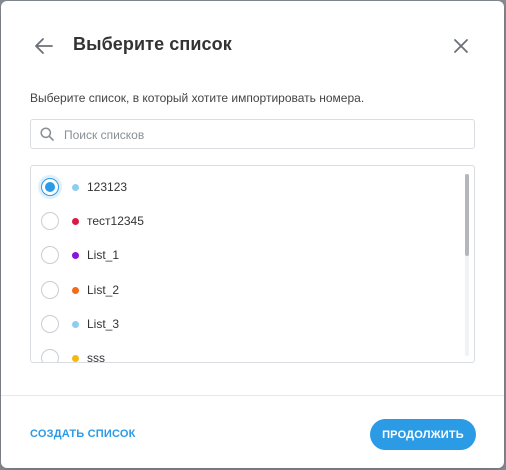 This screenshot has height=470, width=506. I want to click on radio-dot, so click(50, 187).